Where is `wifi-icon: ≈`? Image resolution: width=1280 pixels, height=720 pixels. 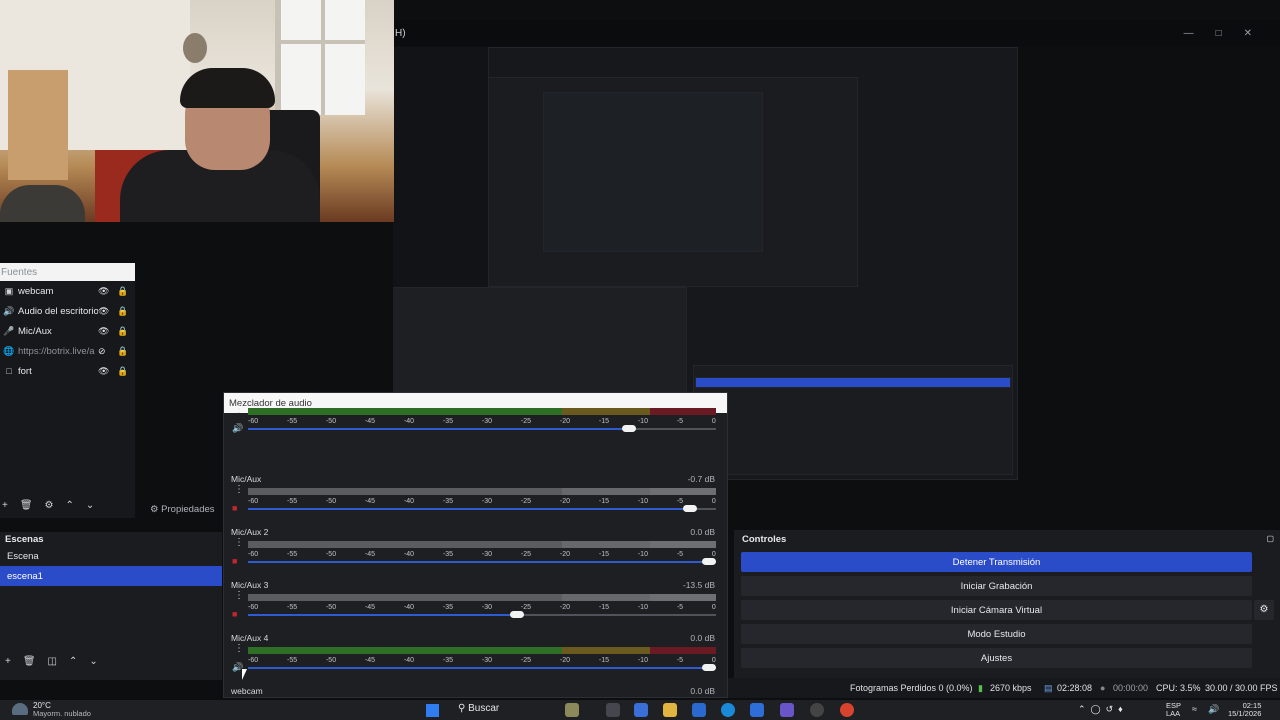 wifi-icon: ≈ is located at coordinates (1194, 709).